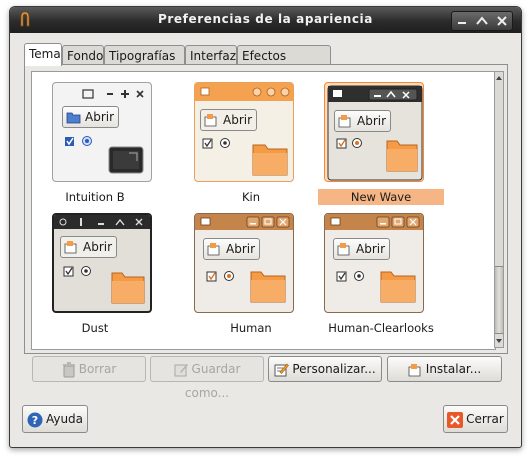 The image size is (530, 456). I want to click on delete-theme-label: Borrar, so click(97, 369).